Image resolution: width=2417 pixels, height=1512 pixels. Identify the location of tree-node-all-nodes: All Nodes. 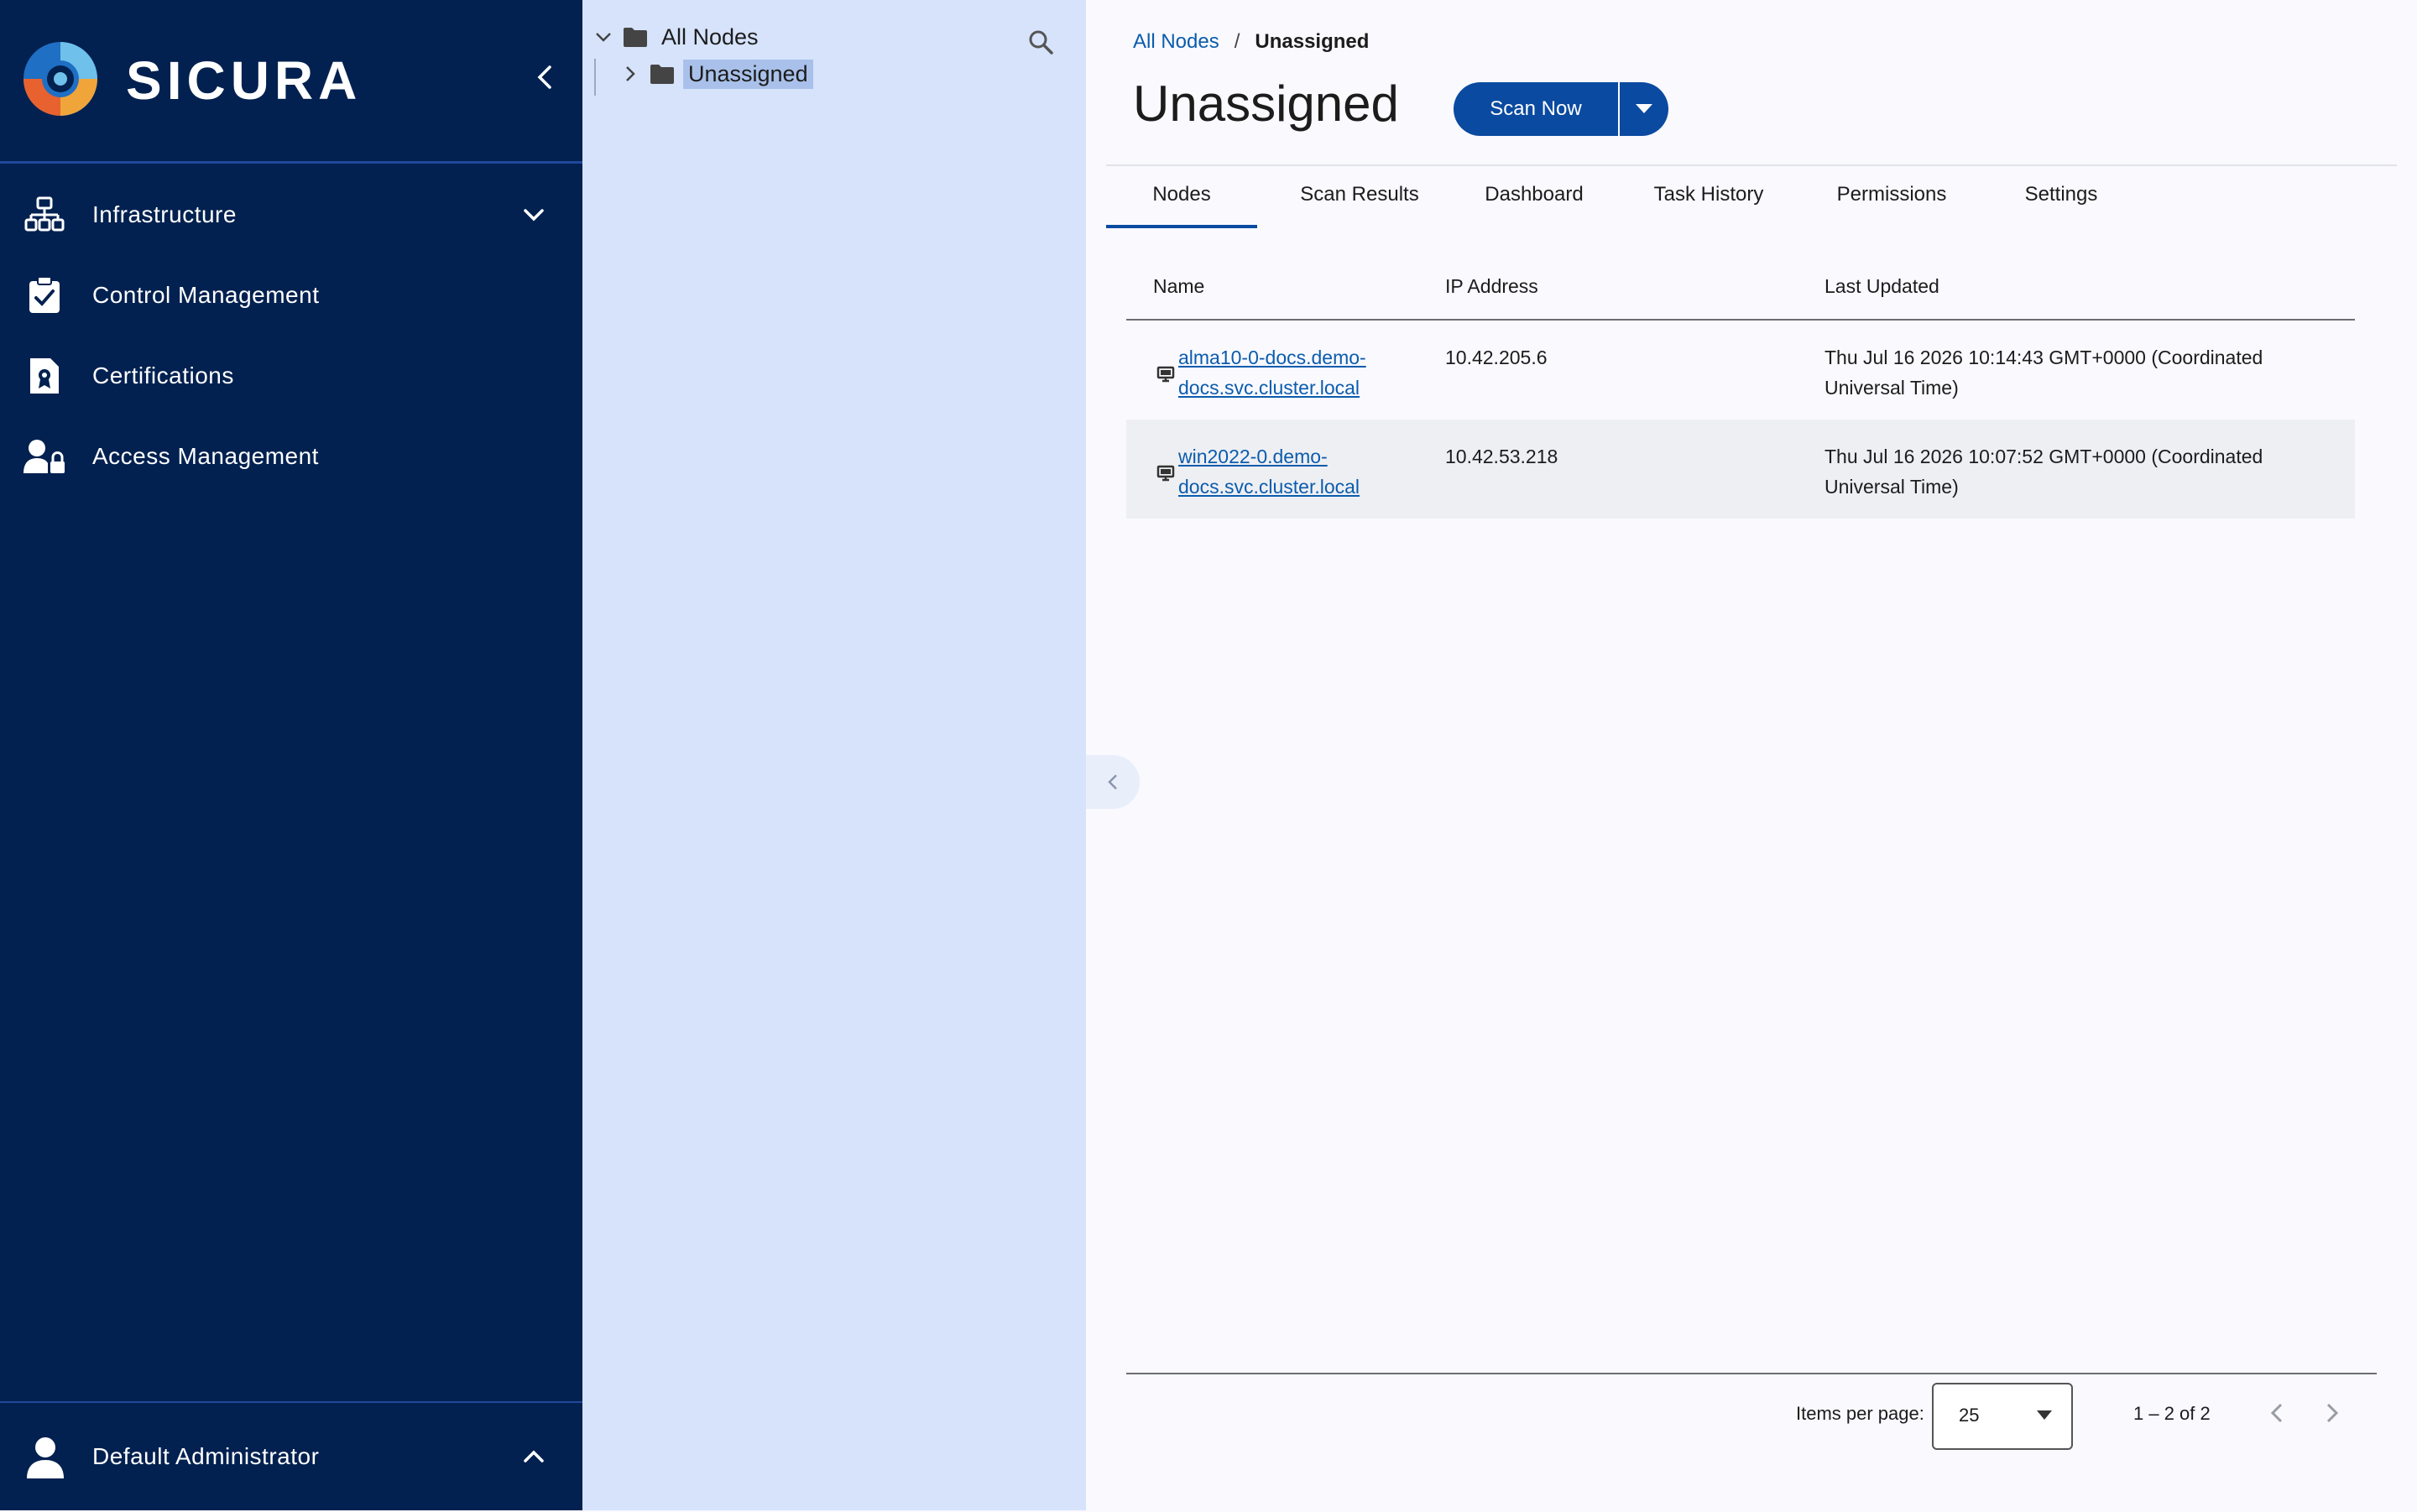
(677, 37).